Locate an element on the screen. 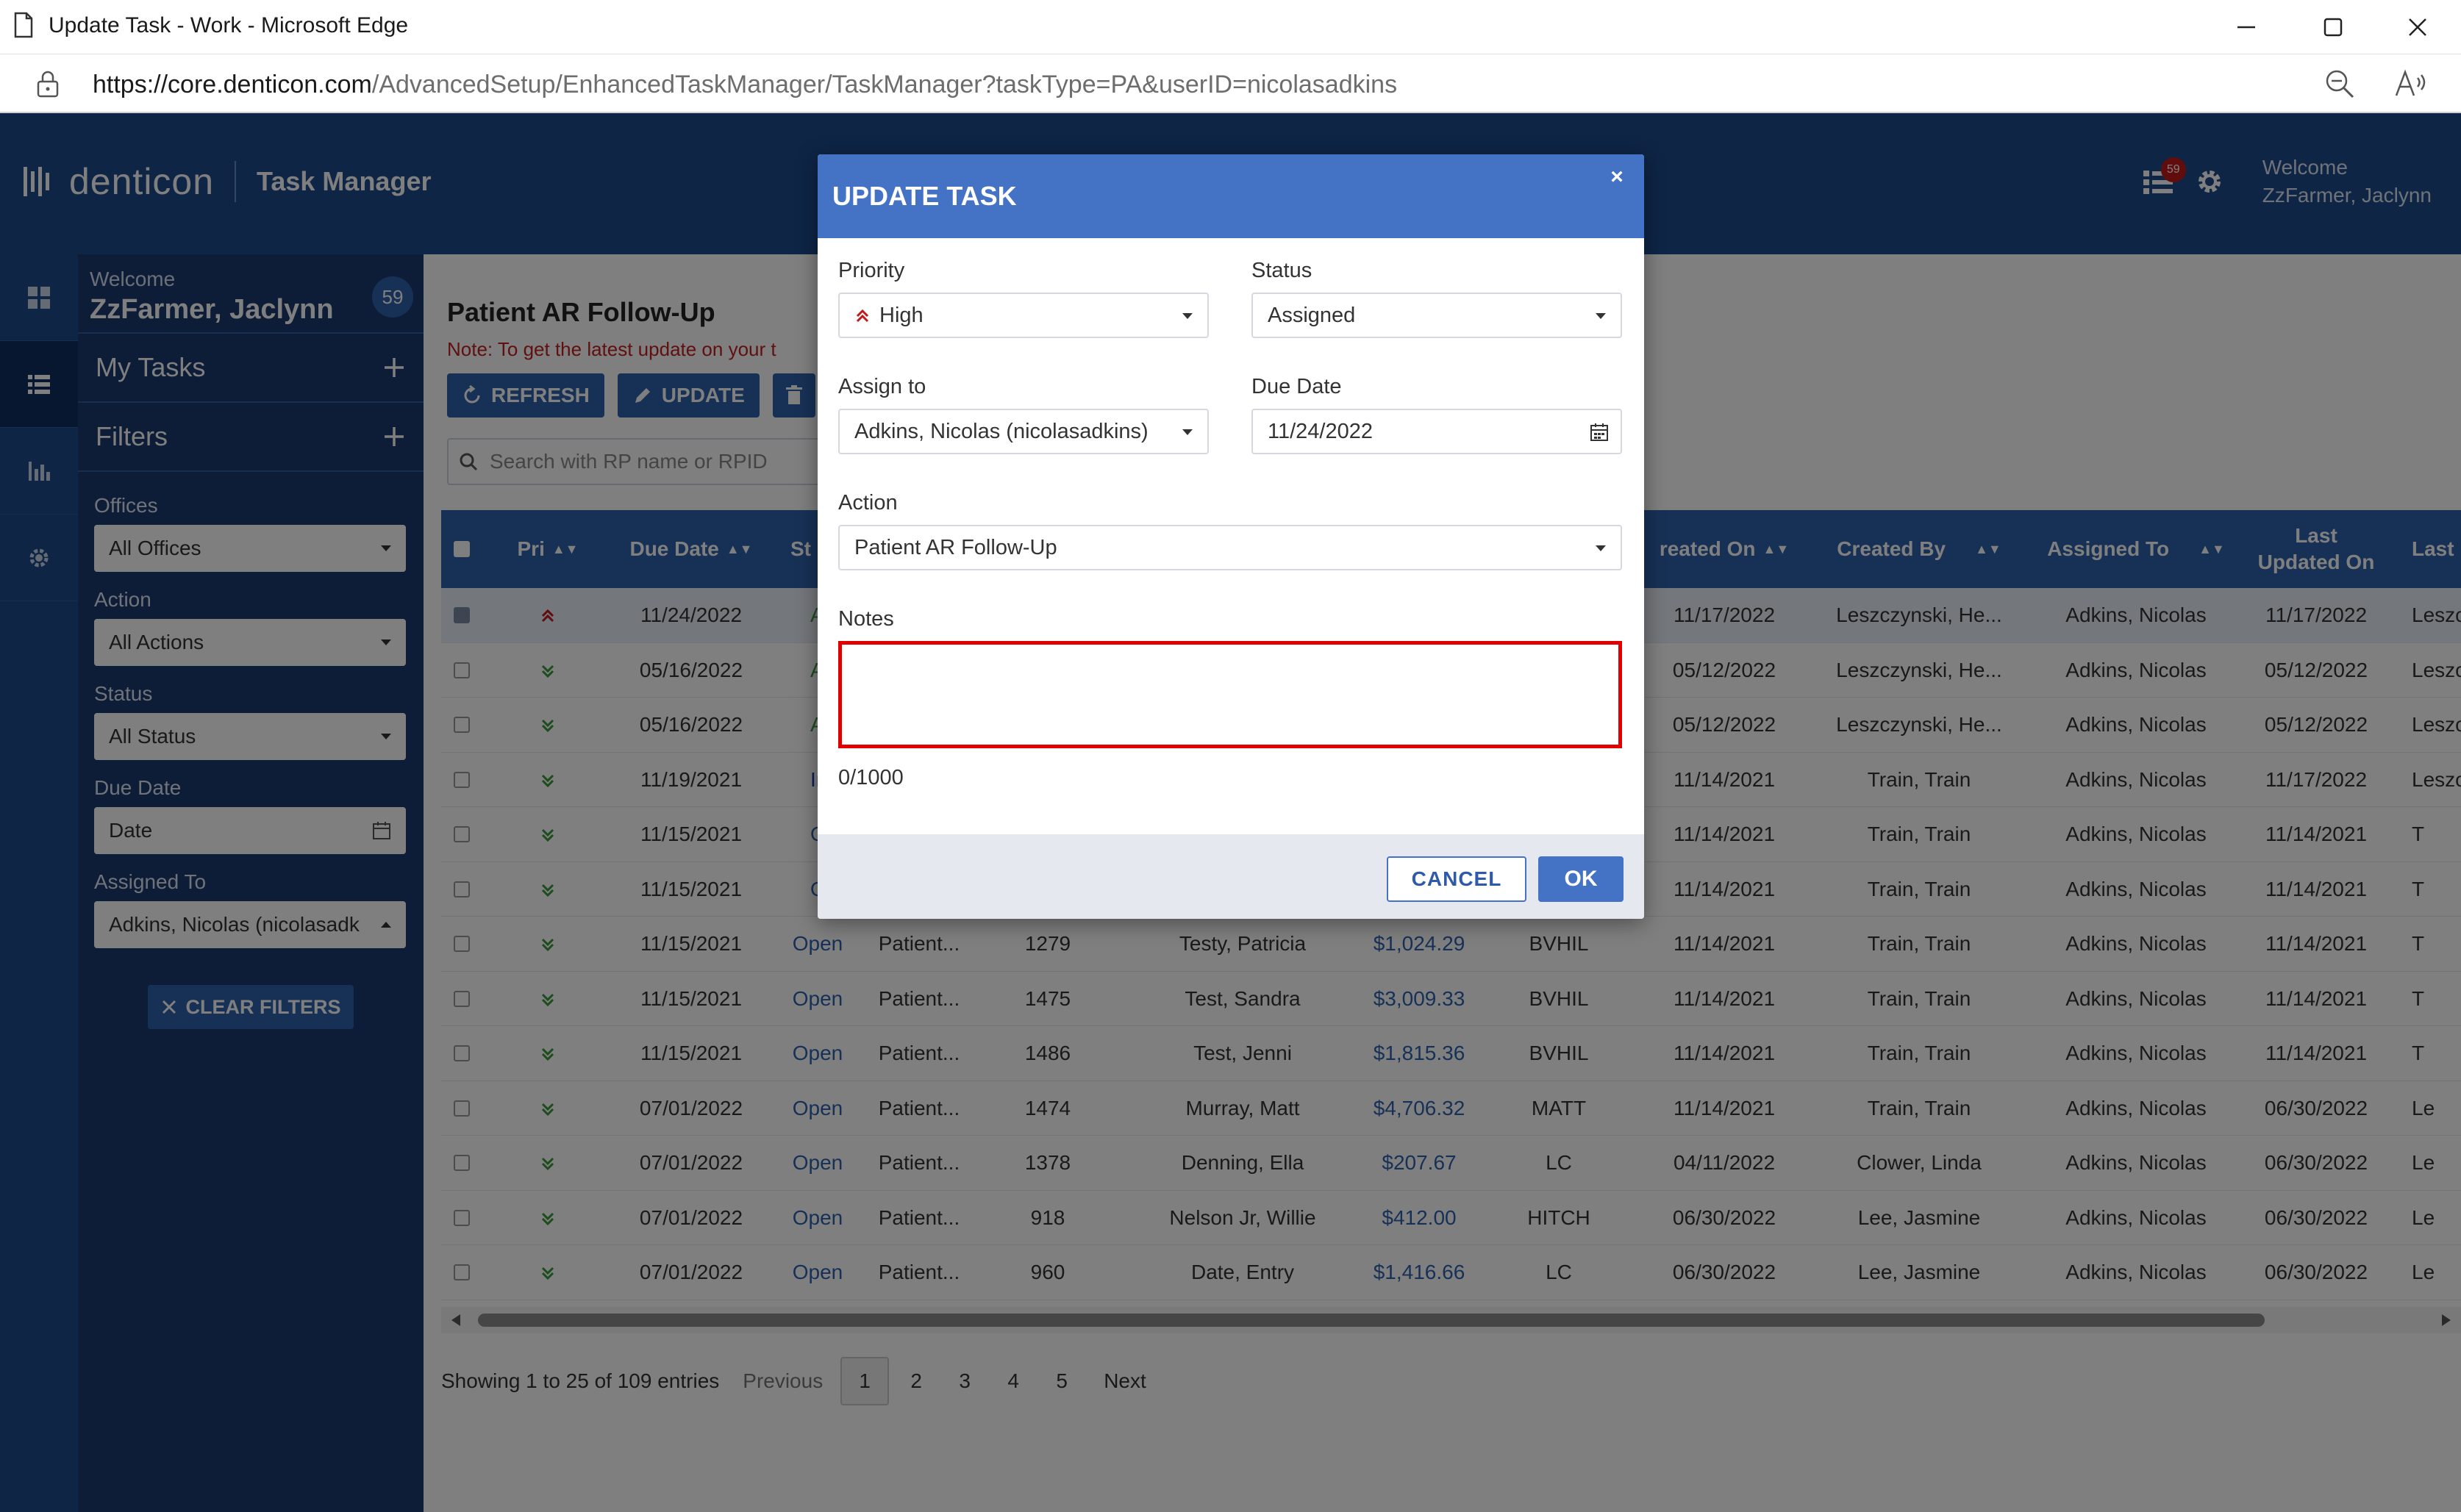 The width and height of the screenshot is (2461, 1512). priority-value: High is located at coordinates (901, 315).